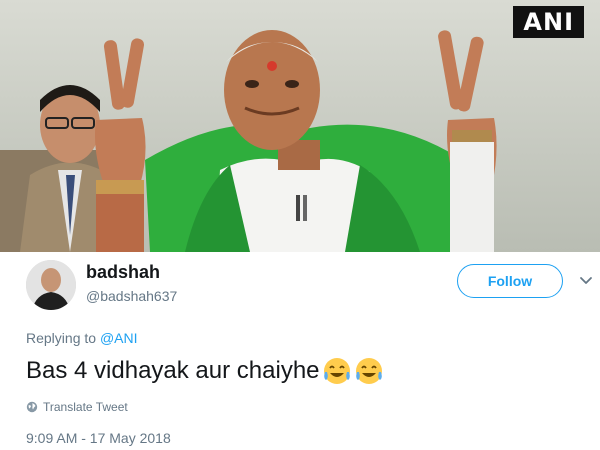 This screenshot has height=450, width=600. Describe the element at coordinates (173, 370) in the screenshot. I see `tweet-text-content: Bas 4 vidhayak aur chaiyhe` at that location.